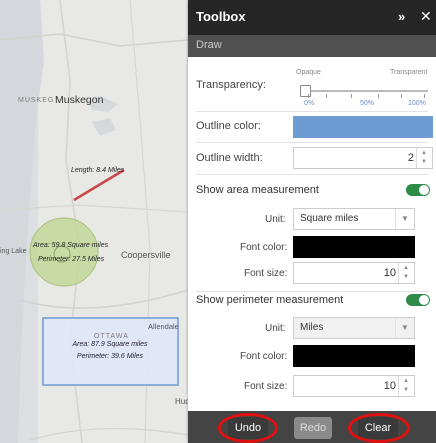 This screenshot has width=436, height=443. I want to click on map-label-ottawa: OTTAWA, so click(111, 336).